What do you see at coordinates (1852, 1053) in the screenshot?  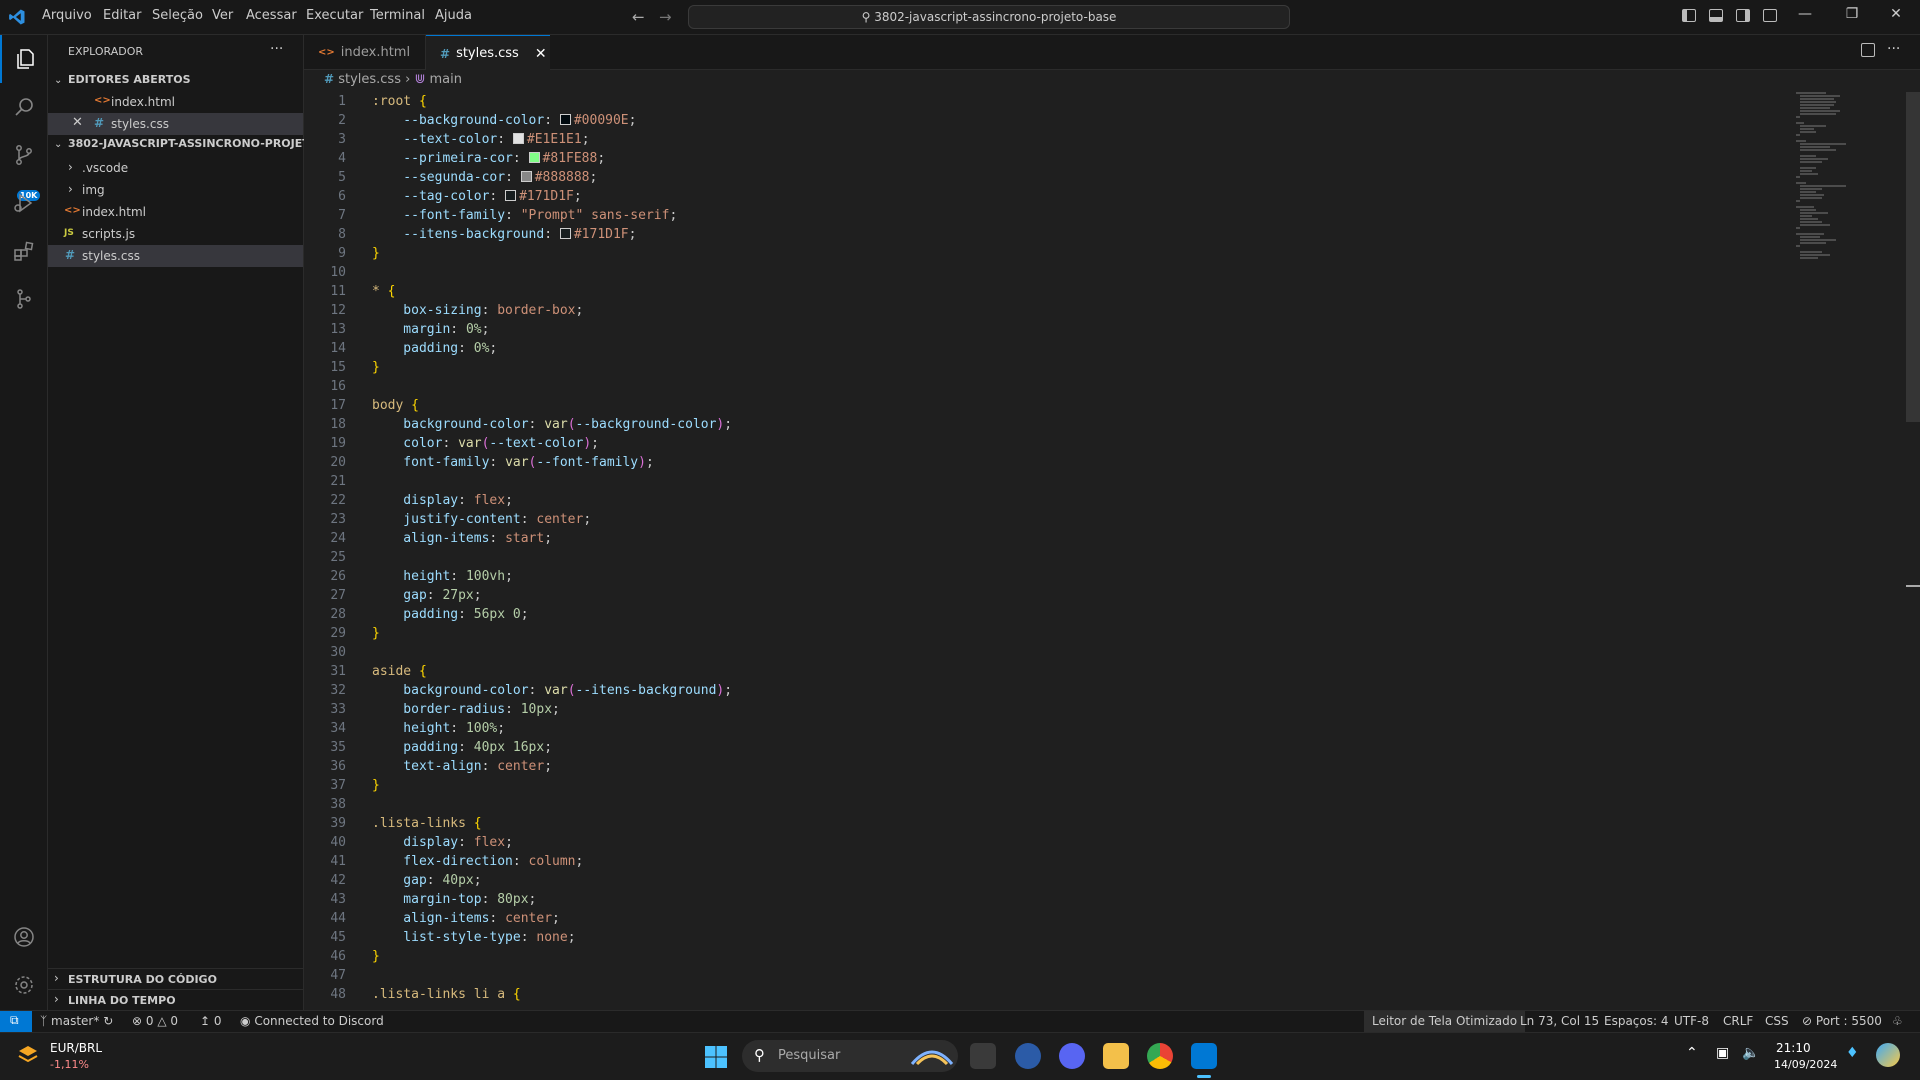 I see `notification-bell-icon: ♦` at bounding box center [1852, 1053].